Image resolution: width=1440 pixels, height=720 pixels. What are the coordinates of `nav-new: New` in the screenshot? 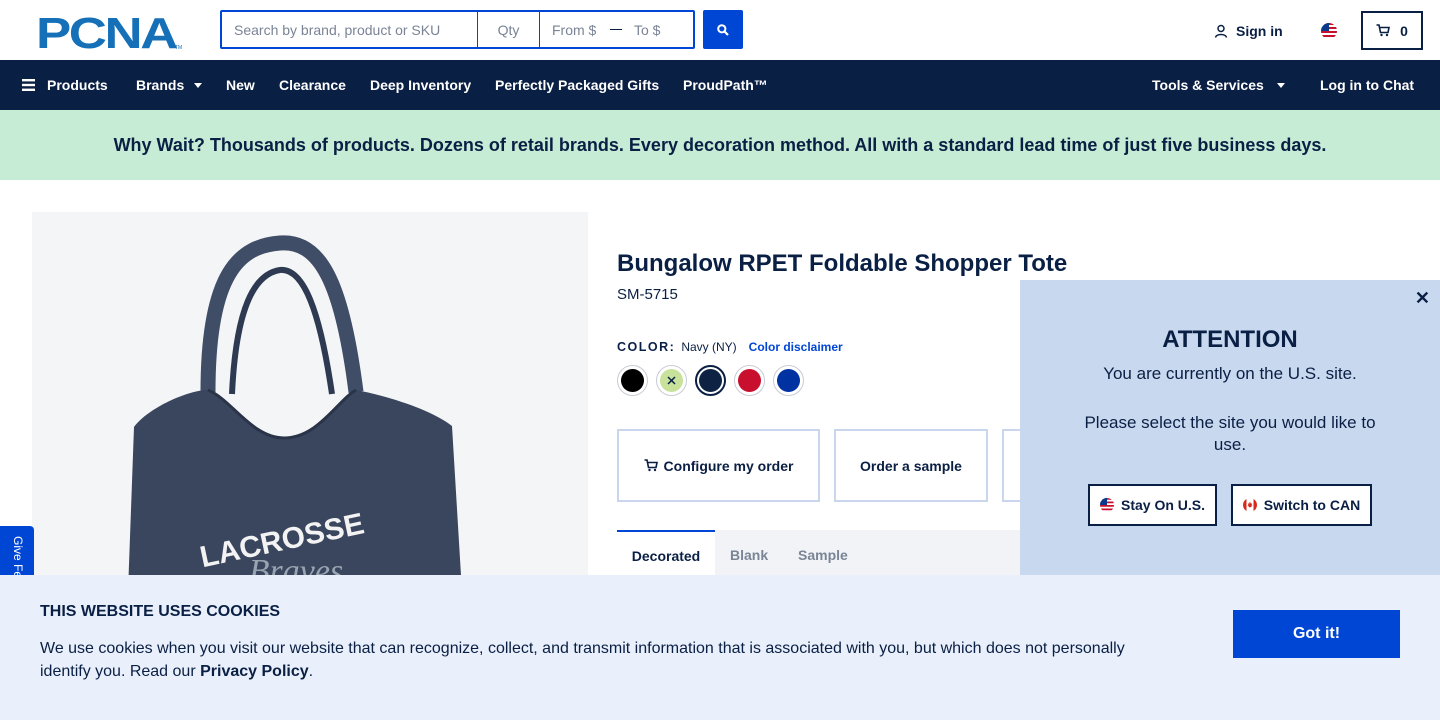 It's located at (240, 85).